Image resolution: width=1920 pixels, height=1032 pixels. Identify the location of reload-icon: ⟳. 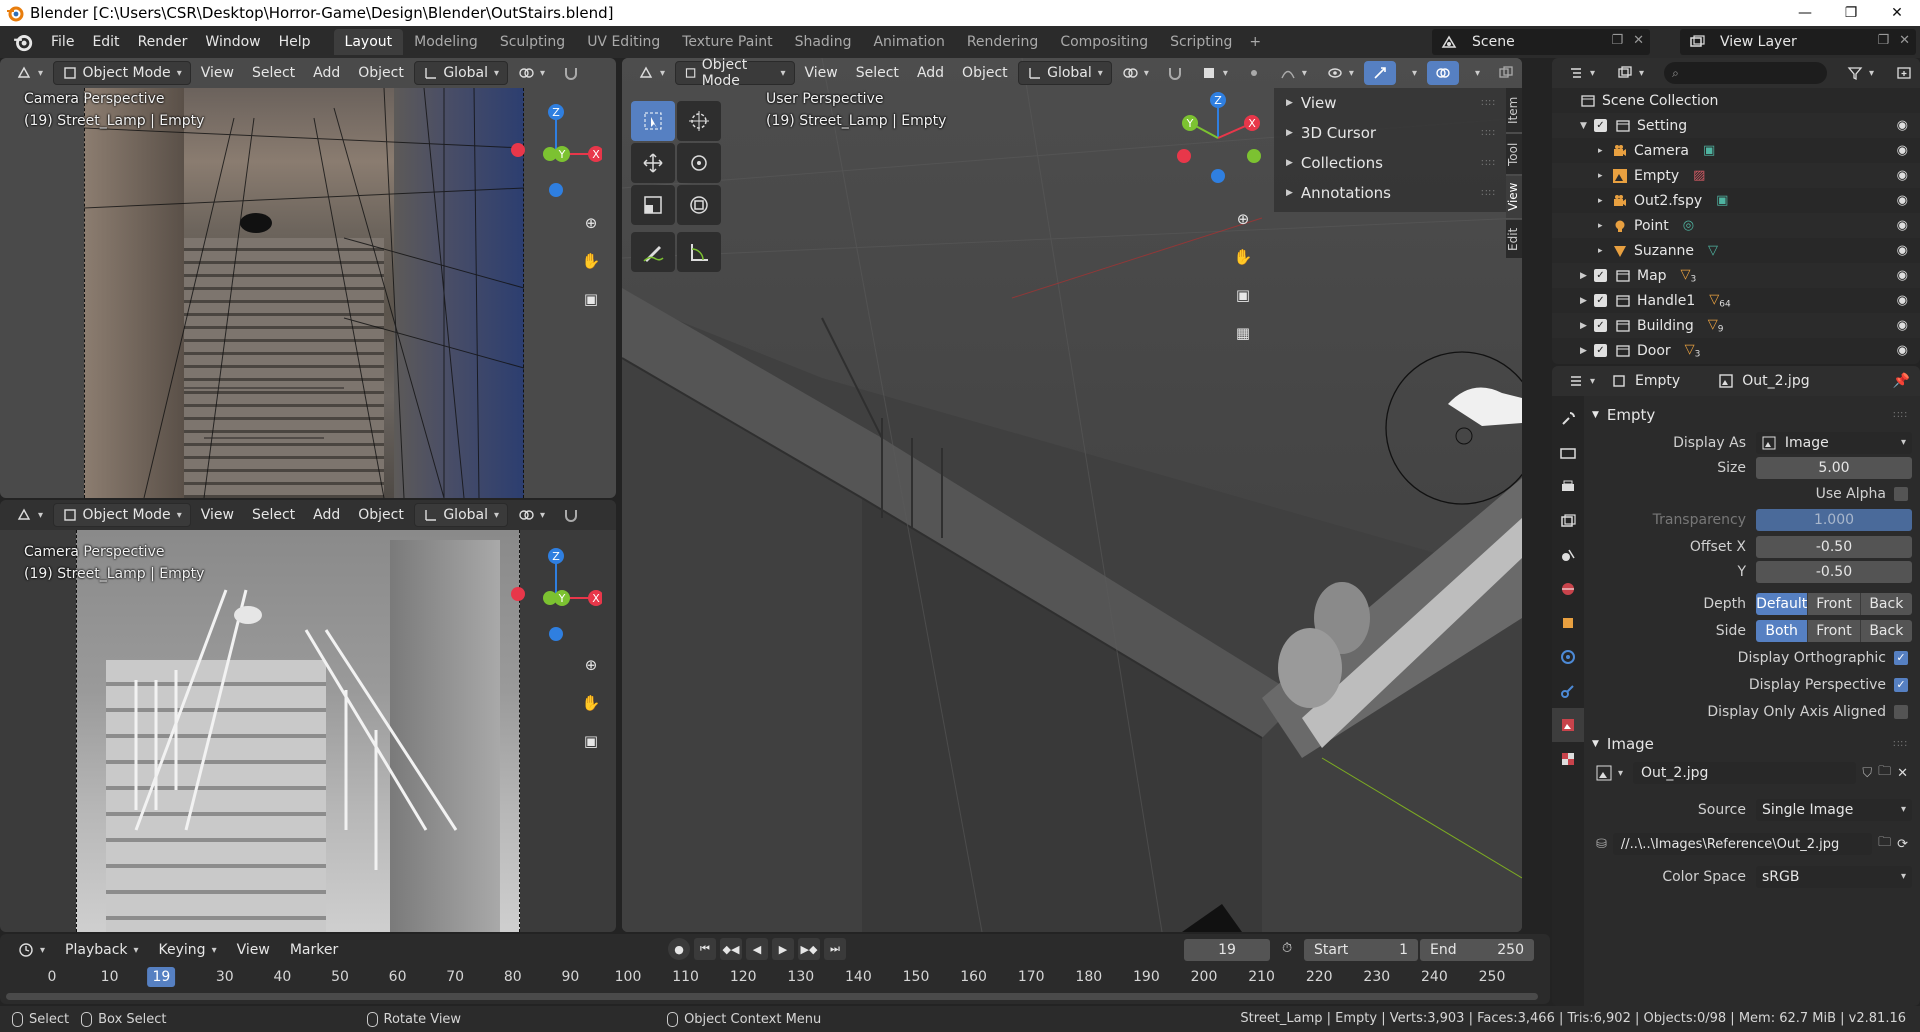
(1902, 844).